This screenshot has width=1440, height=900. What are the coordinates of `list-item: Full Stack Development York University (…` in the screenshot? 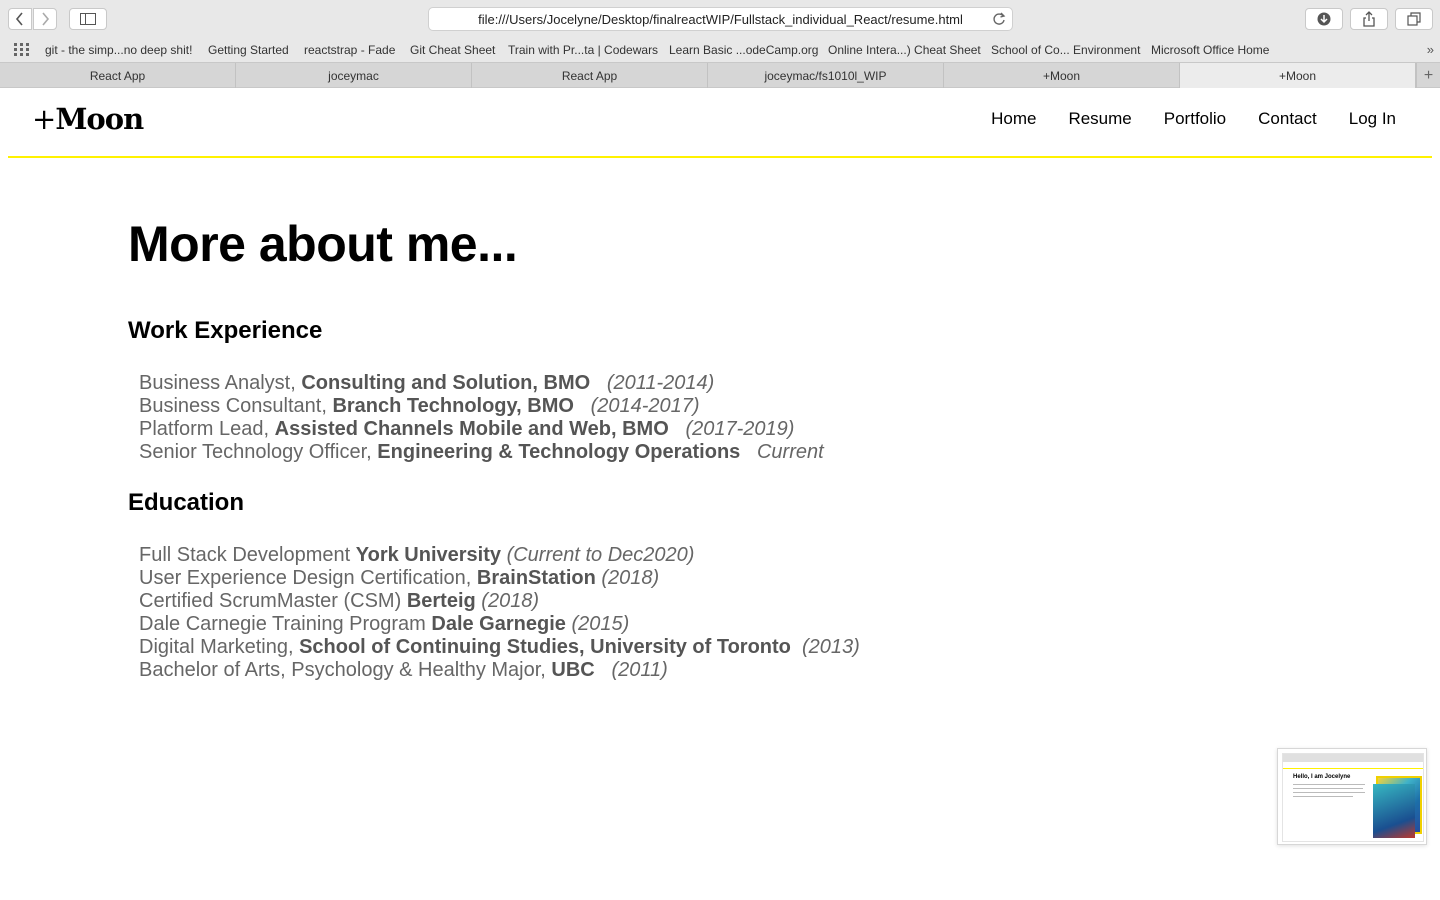 It's located at (417, 555).